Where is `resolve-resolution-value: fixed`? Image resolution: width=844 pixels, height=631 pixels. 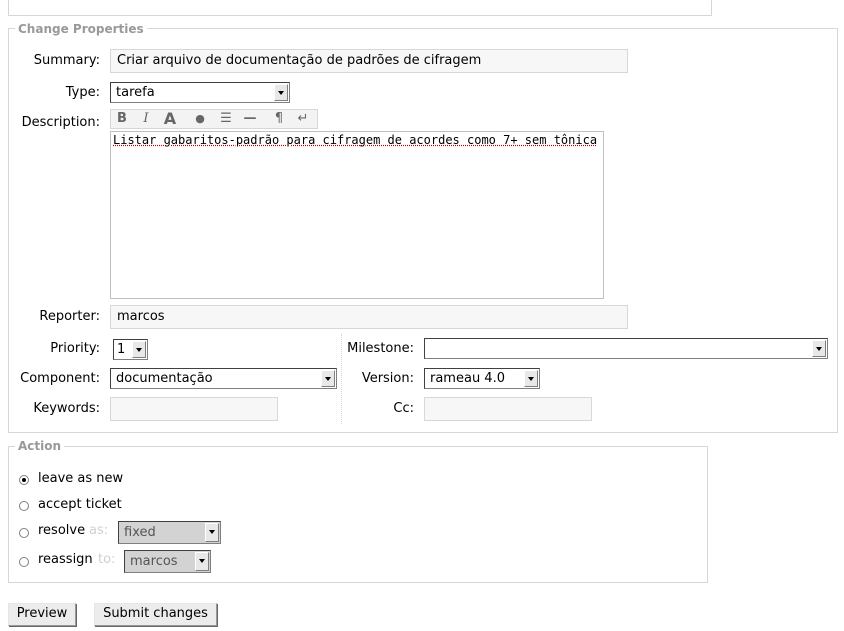 resolve-resolution-value: fixed is located at coordinates (140, 532).